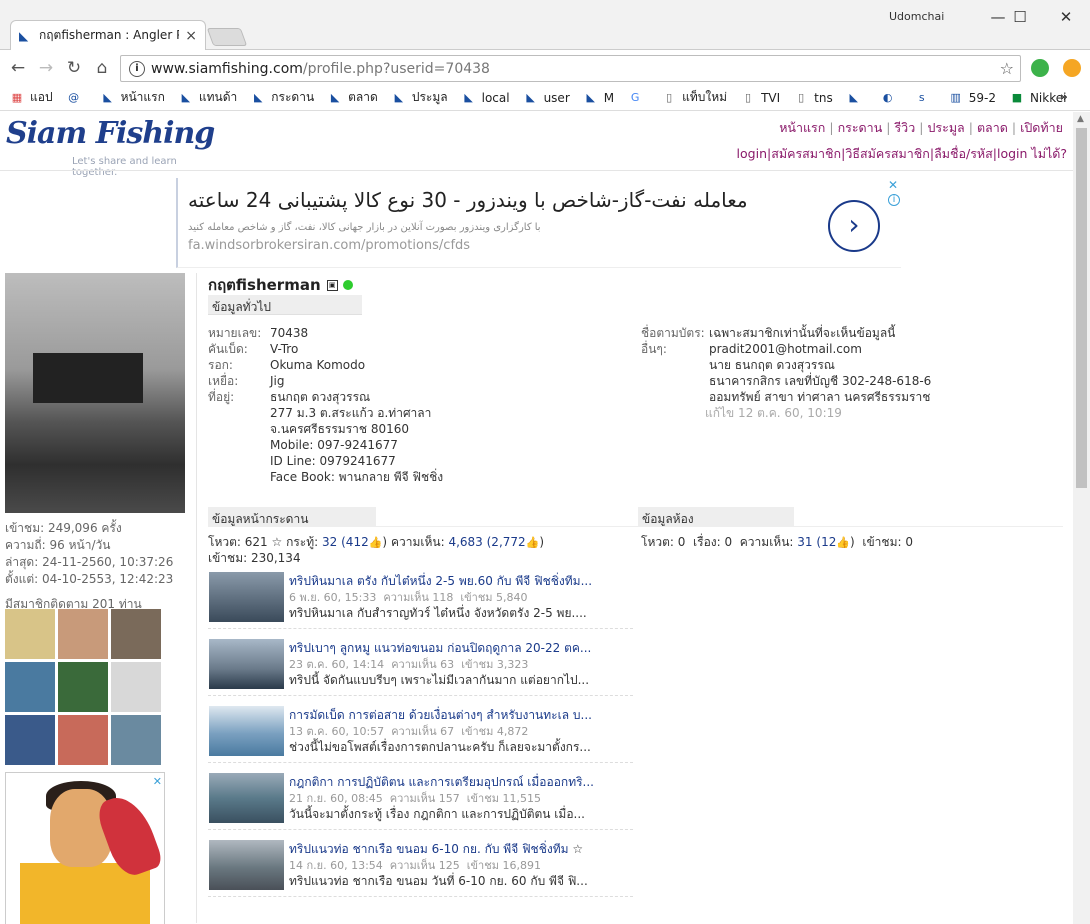 The width and height of the screenshot is (1090, 924). Describe the element at coordinates (18, 68) in the screenshot. I see `back-icon: ←` at that location.